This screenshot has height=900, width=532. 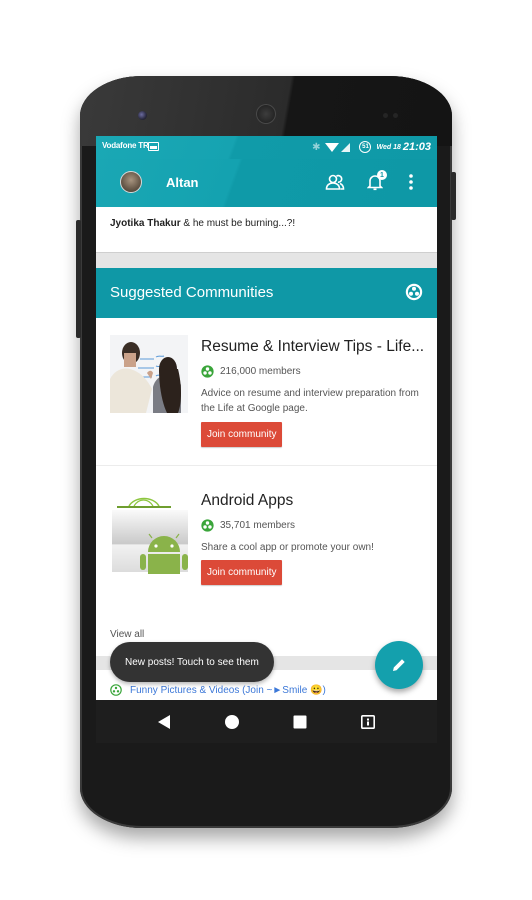 I want to click on post-author: Jyotika Thakur, so click(x=145, y=223).